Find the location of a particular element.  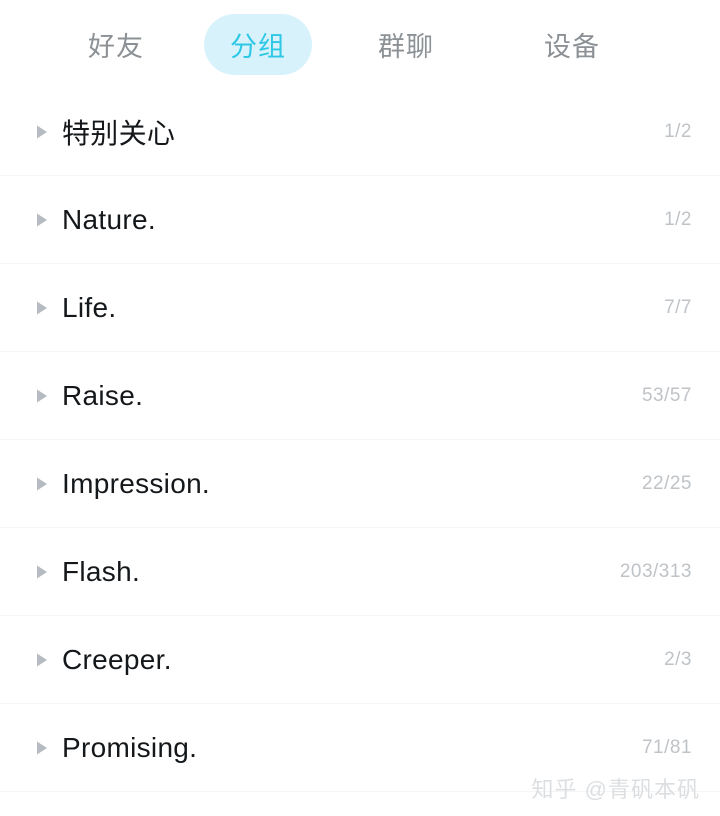

group-row: 特别关心 1/2 is located at coordinates (360, 132).